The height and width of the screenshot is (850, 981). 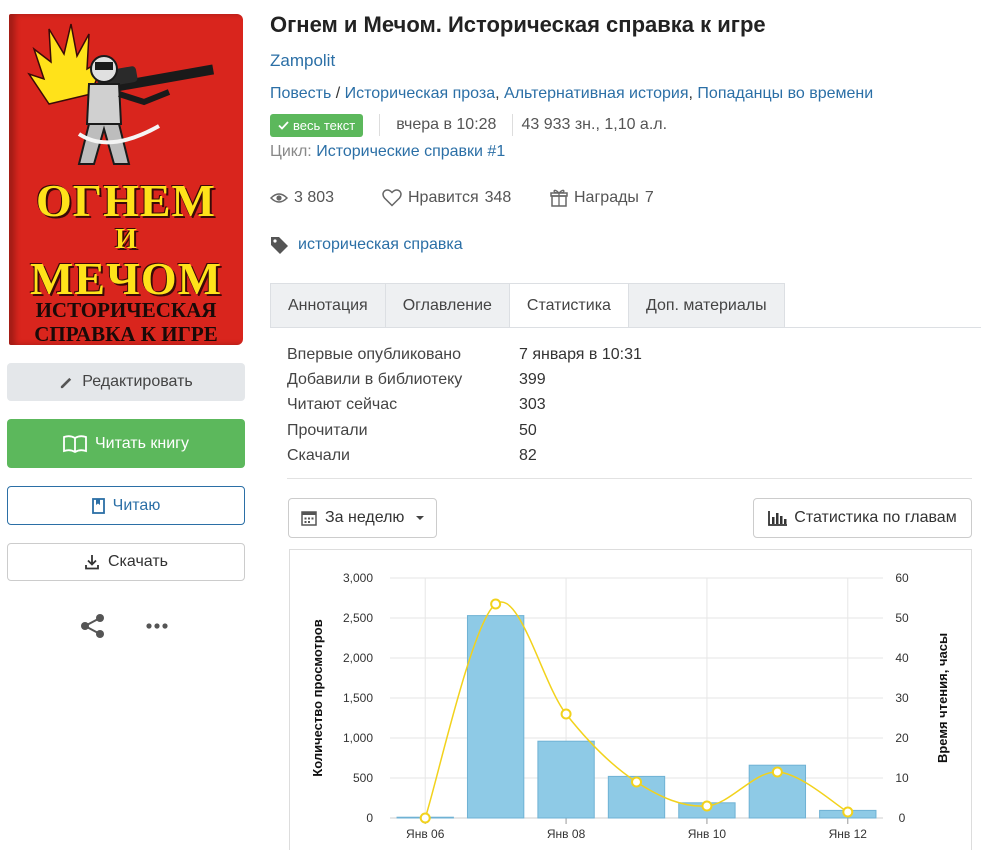 What do you see at coordinates (138, 561) in the screenshot?
I see `download-button-label: Скачать` at bounding box center [138, 561].